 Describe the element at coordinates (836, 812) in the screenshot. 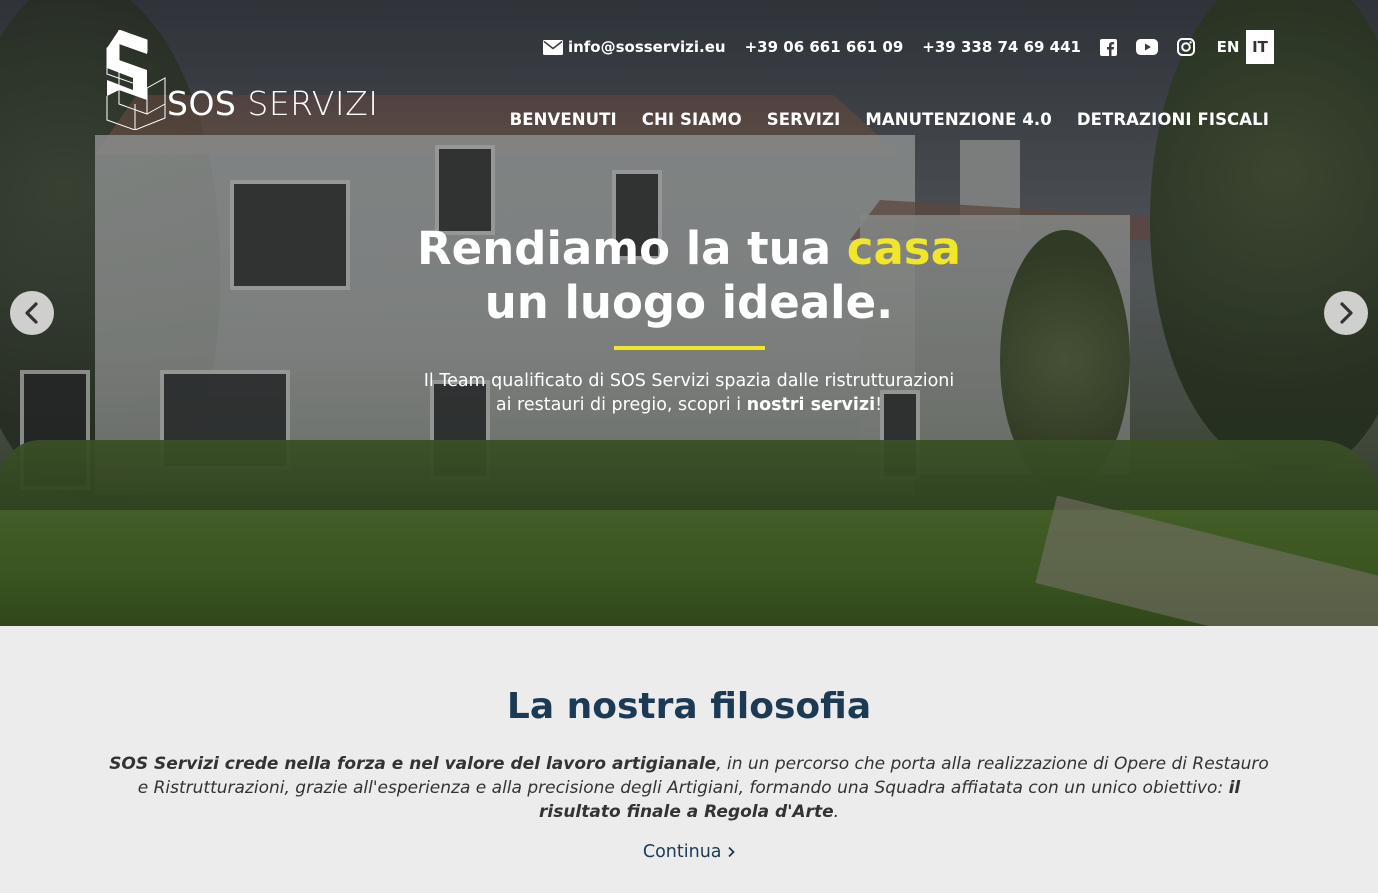

I see `philosophy-text-period: .` at that location.